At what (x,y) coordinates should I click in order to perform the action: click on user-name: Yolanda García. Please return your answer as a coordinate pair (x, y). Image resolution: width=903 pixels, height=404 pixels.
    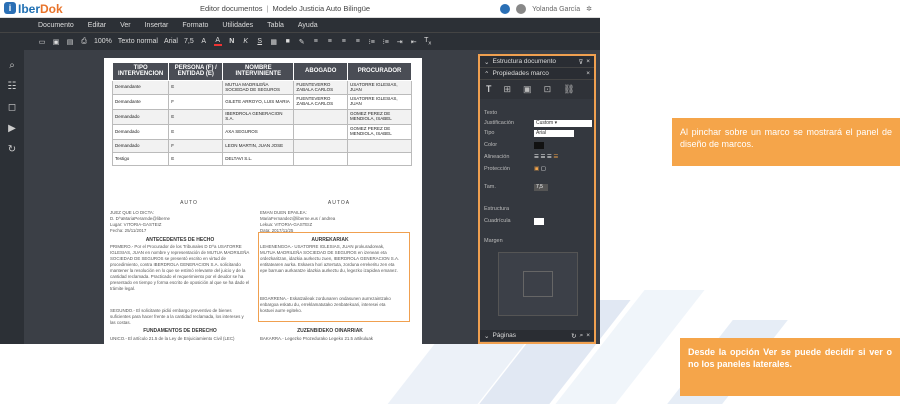
    Looking at the image, I should click on (556, 9).